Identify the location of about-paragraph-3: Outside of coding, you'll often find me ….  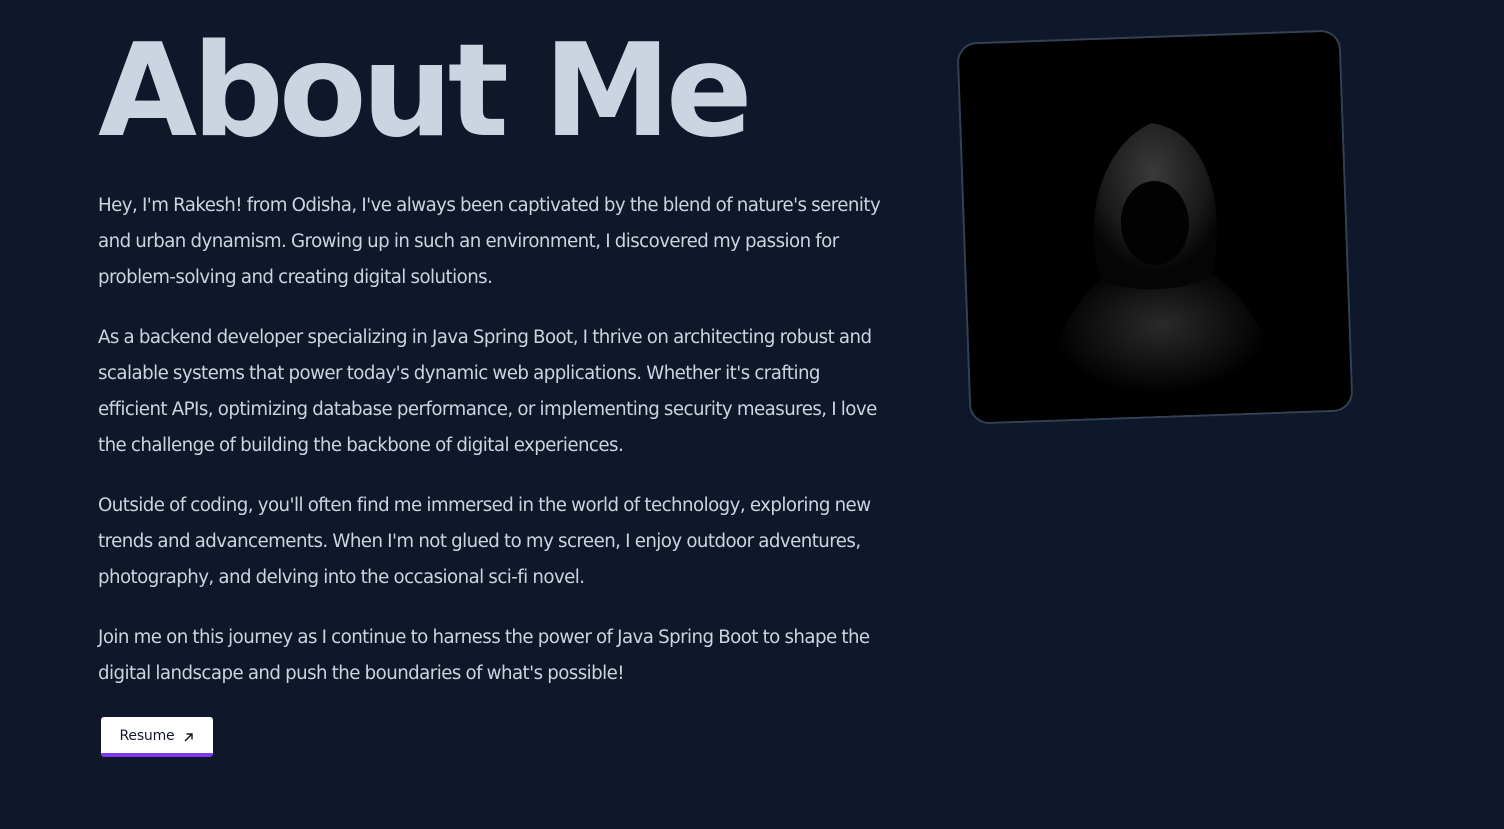
(484, 541).